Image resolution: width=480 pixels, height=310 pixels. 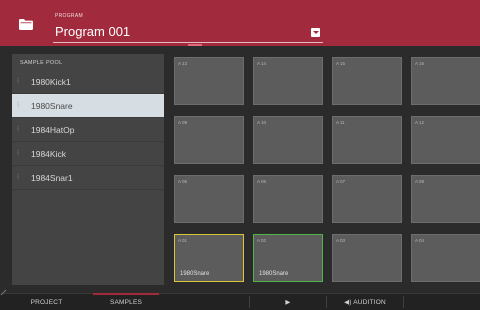 I want to click on sample-pool-item: ⫶⫶ 1984Kick, so click(x=88, y=154).